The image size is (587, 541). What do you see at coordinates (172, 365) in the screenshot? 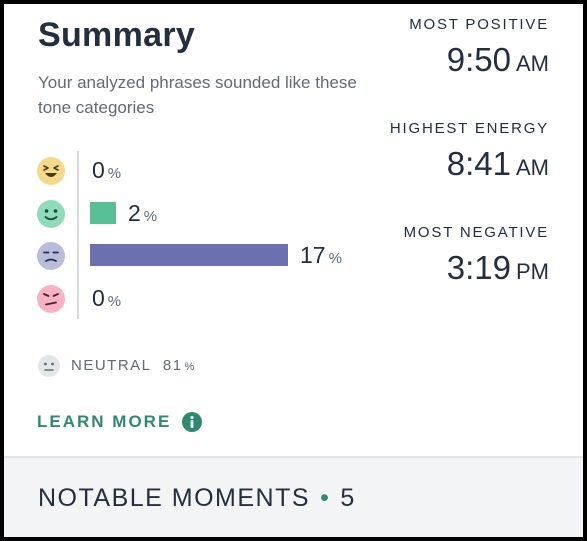
I see `neutral-value: 81` at bounding box center [172, 365].